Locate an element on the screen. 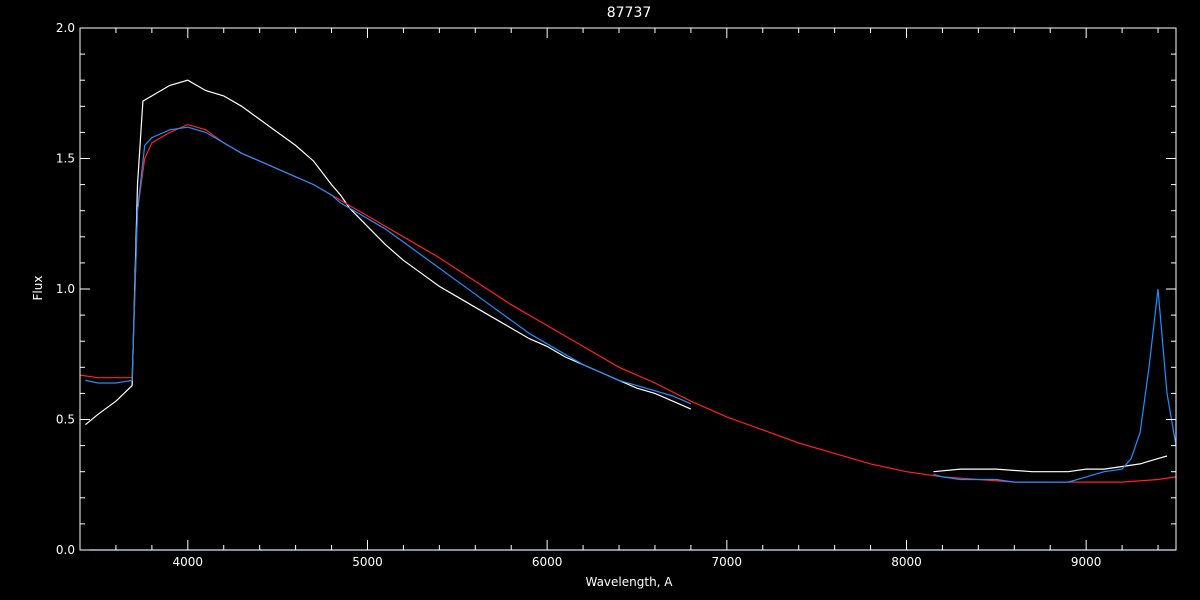  x-tick-label-6000: 6000 is located at coordinates (547, 562).